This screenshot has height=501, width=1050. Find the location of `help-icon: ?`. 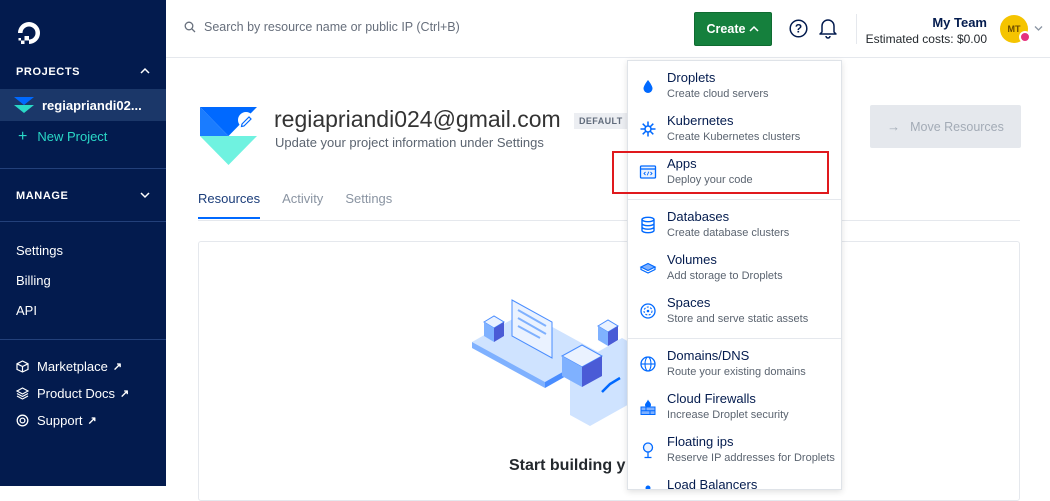

help-icon: ? is located at coordinates (798, 28).